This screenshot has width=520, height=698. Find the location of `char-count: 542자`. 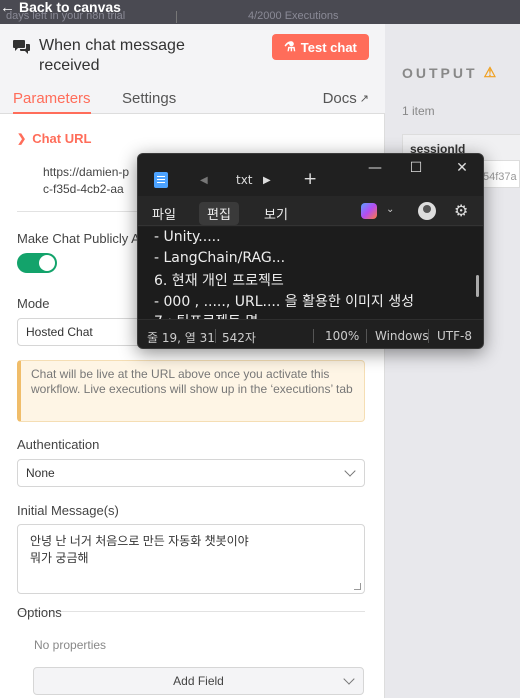

char-count: 542자 is located at coordinates (239, 338).